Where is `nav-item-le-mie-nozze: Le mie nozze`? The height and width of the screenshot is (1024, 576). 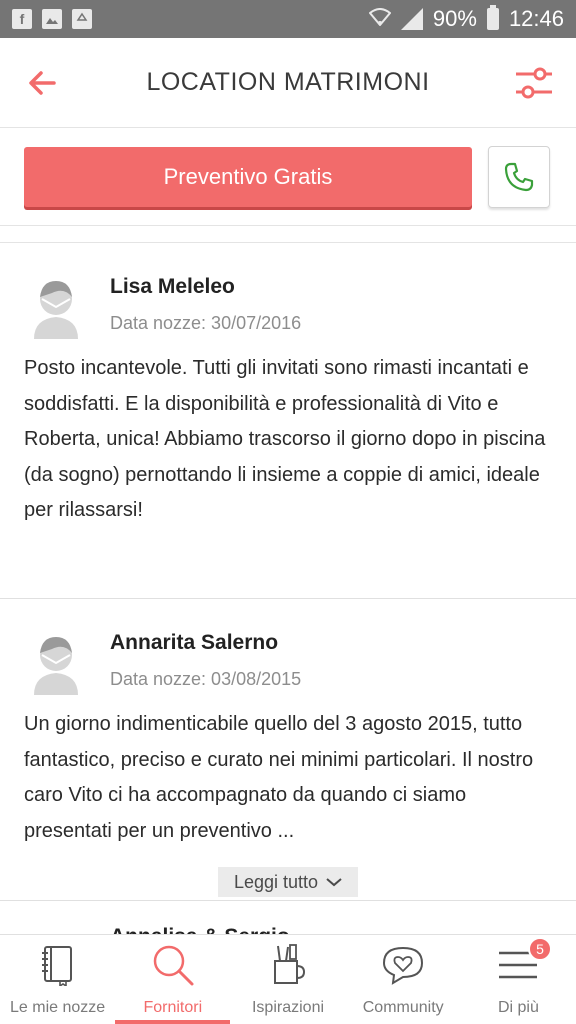
nav-item-le-mie-nozze: Le mie nozze is located at coordinates (57, 979).